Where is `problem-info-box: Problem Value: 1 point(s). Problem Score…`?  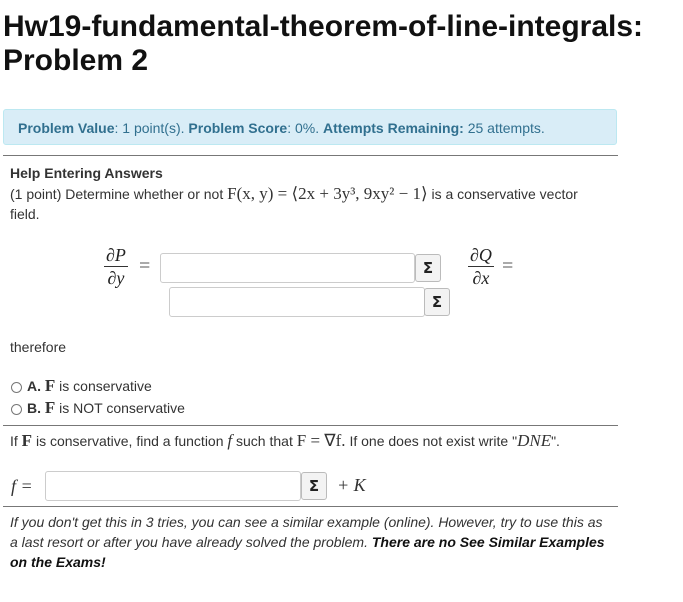 problem-info-box: Problem Value: 1 point(s). Problem Score… is located at coordinates (310, 127).